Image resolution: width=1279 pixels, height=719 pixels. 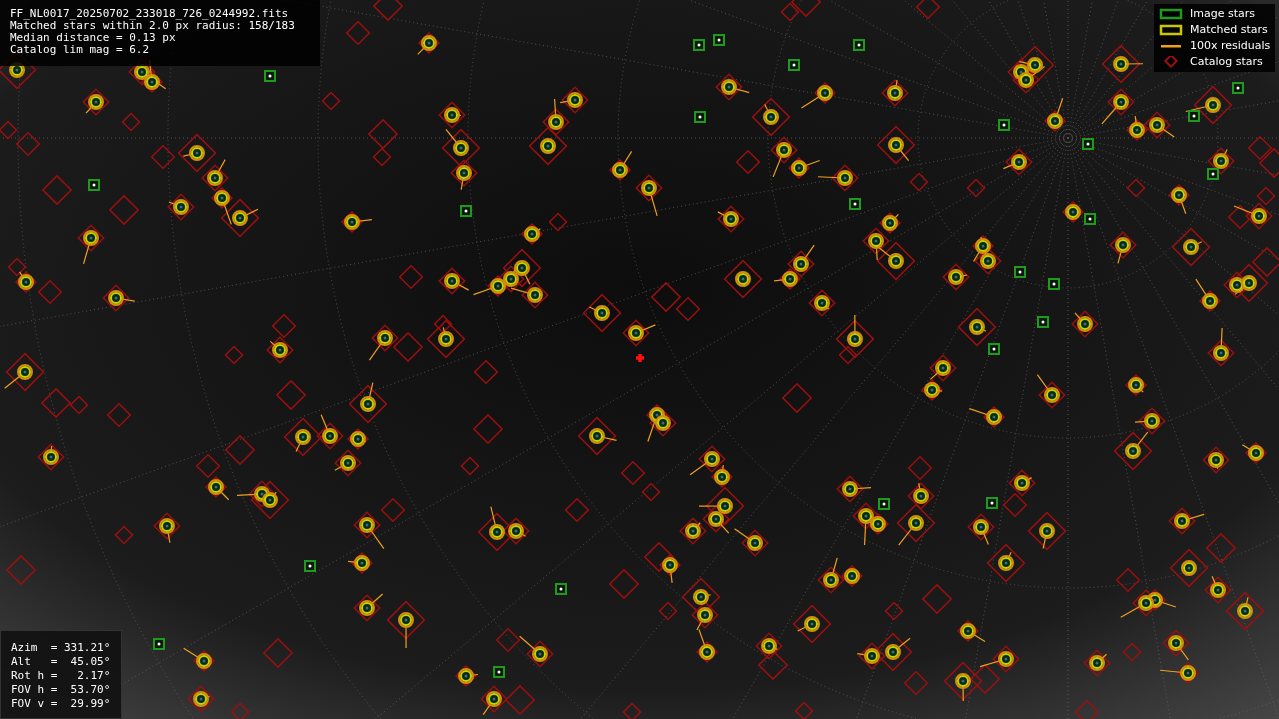 I want to click on legend-label: 100x residuals, so click(x=1230, y=45).